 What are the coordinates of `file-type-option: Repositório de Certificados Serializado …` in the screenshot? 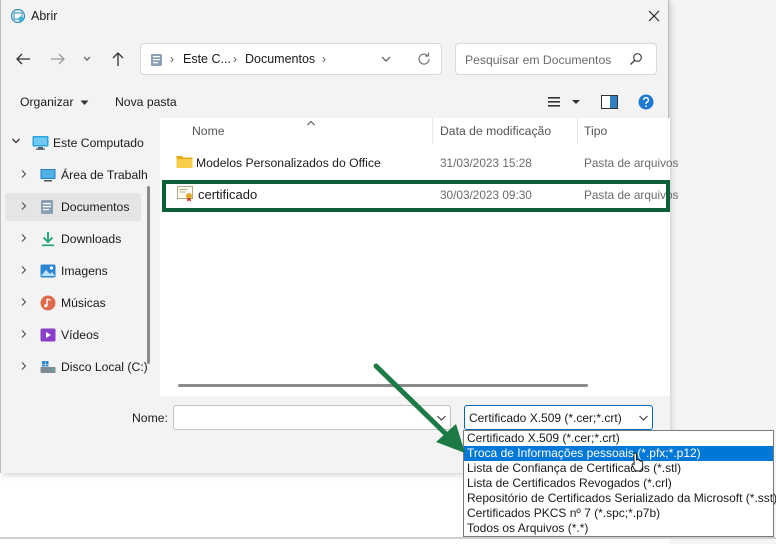 It's located at (620, 498).